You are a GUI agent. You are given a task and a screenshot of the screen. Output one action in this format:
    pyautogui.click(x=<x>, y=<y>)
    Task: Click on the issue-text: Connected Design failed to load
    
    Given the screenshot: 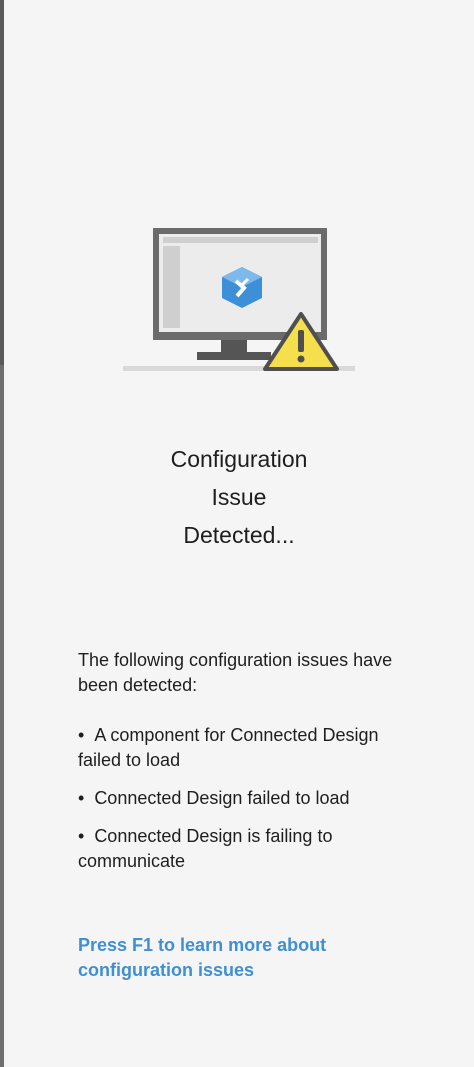 What is the action you would take?
    pyautogui.click(x=222, y=798)
    